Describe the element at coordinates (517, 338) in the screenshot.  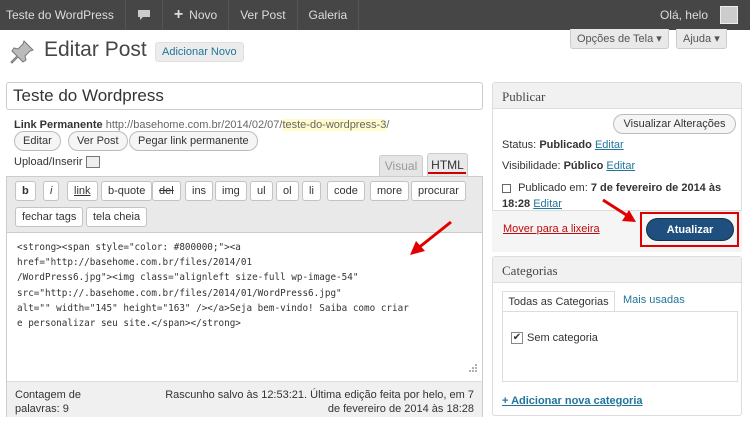
I see `category-checkbox: ✔` at that location.